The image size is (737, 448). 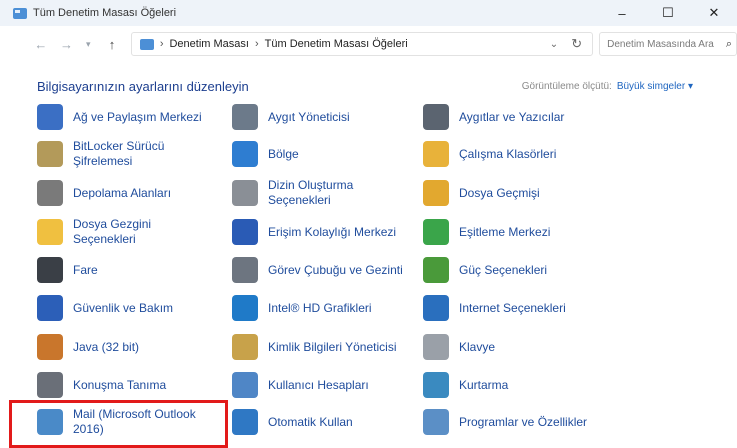 I want to click on mouse-icon, so click(x=50, y=270).